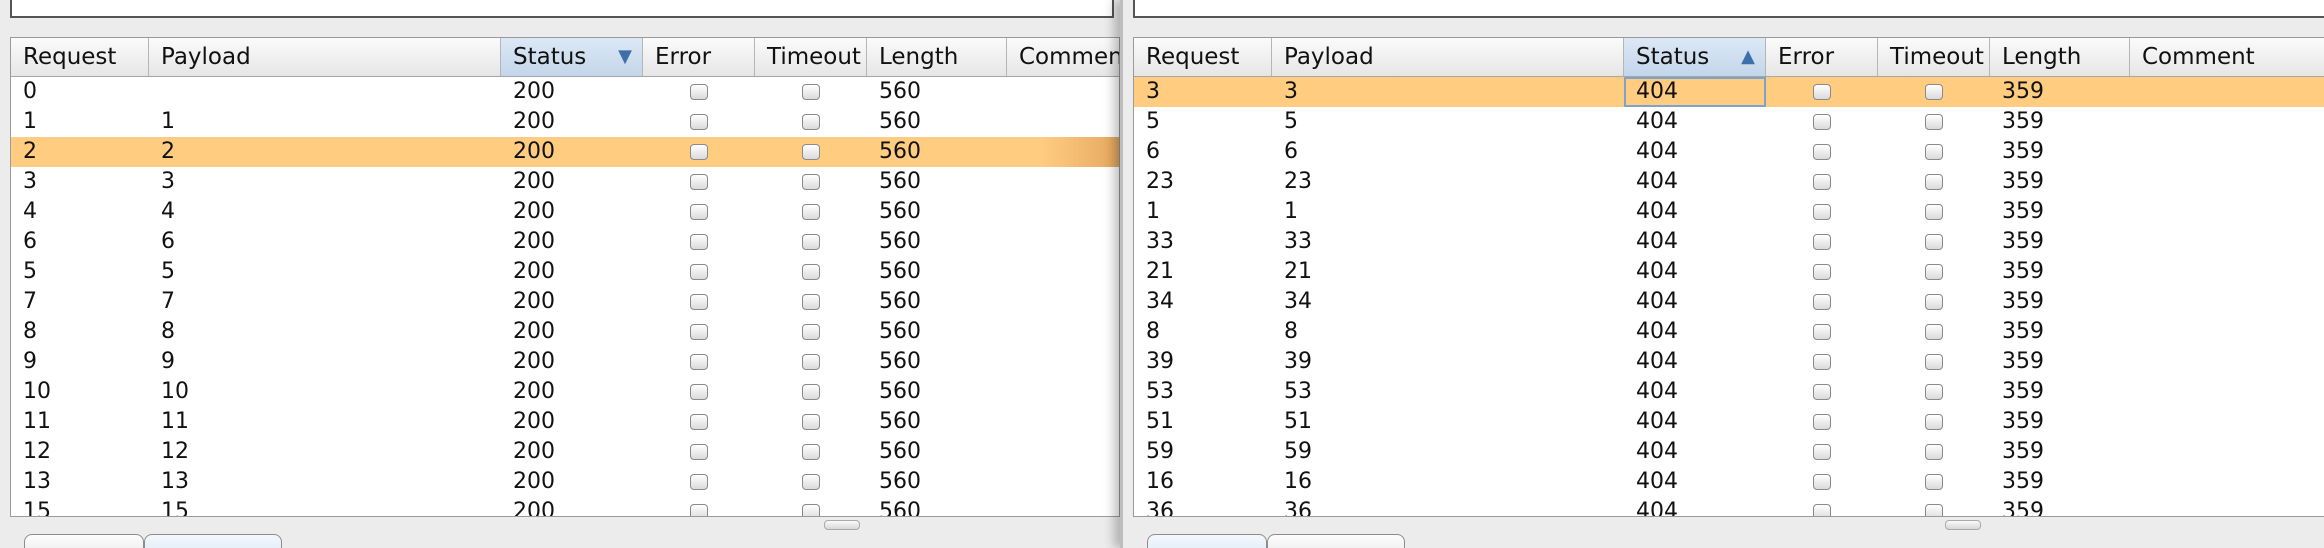 The image size is (2324, 548). Describe the element at coordinates (1203, 57) in the screenshot. I see `column-header-request: Request` at that location.